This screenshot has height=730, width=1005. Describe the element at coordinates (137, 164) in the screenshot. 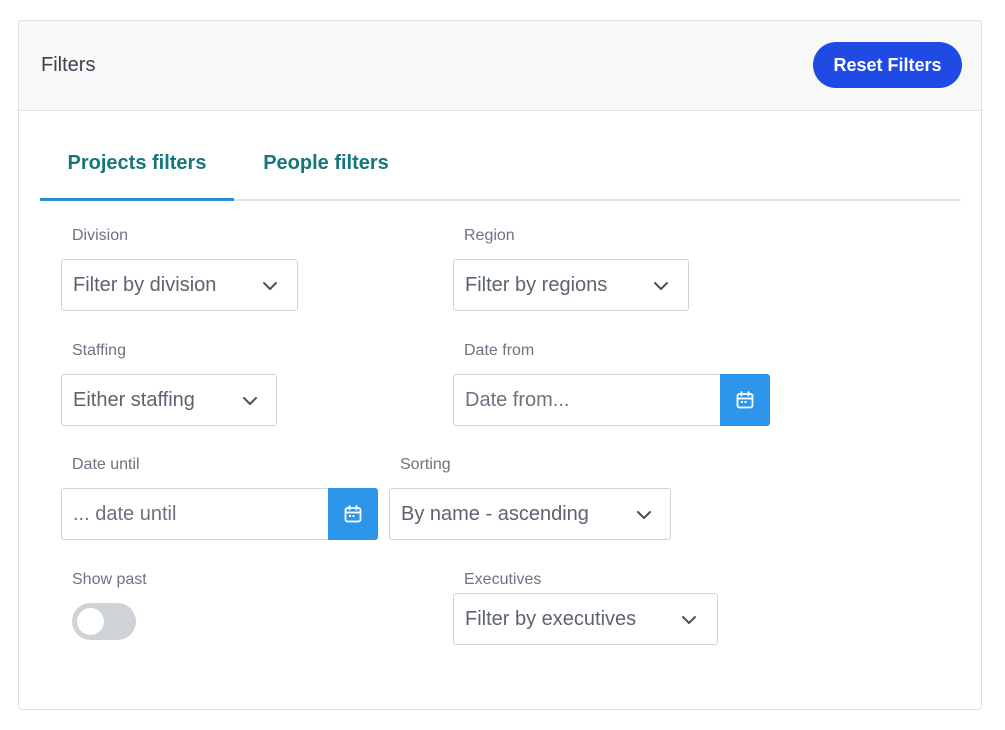

I see `tab-projects-filters: Projects filters` at that location.